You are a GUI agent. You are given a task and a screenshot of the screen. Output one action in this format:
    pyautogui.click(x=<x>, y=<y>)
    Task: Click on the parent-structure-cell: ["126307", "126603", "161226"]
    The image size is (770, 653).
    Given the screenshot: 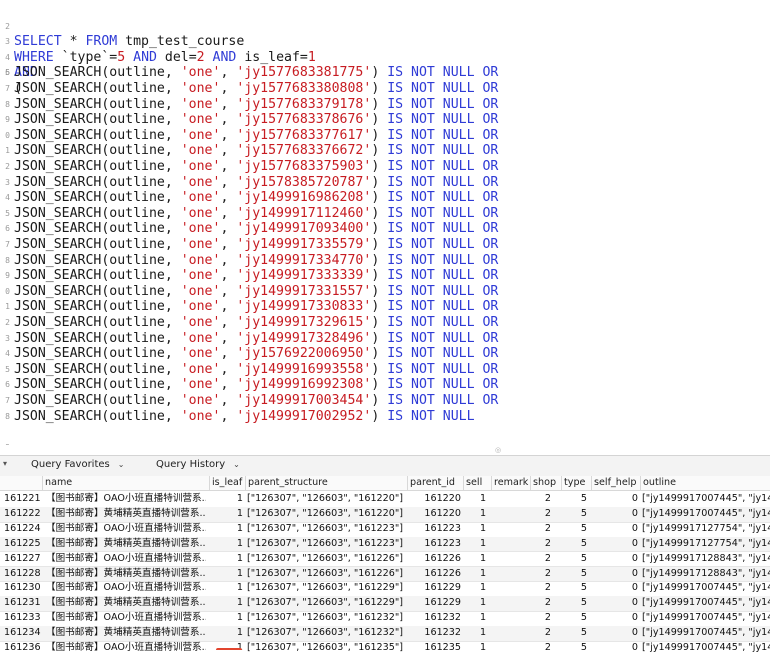 What is the action you would take?
    pyautogui.click(x=327, y=574)
    